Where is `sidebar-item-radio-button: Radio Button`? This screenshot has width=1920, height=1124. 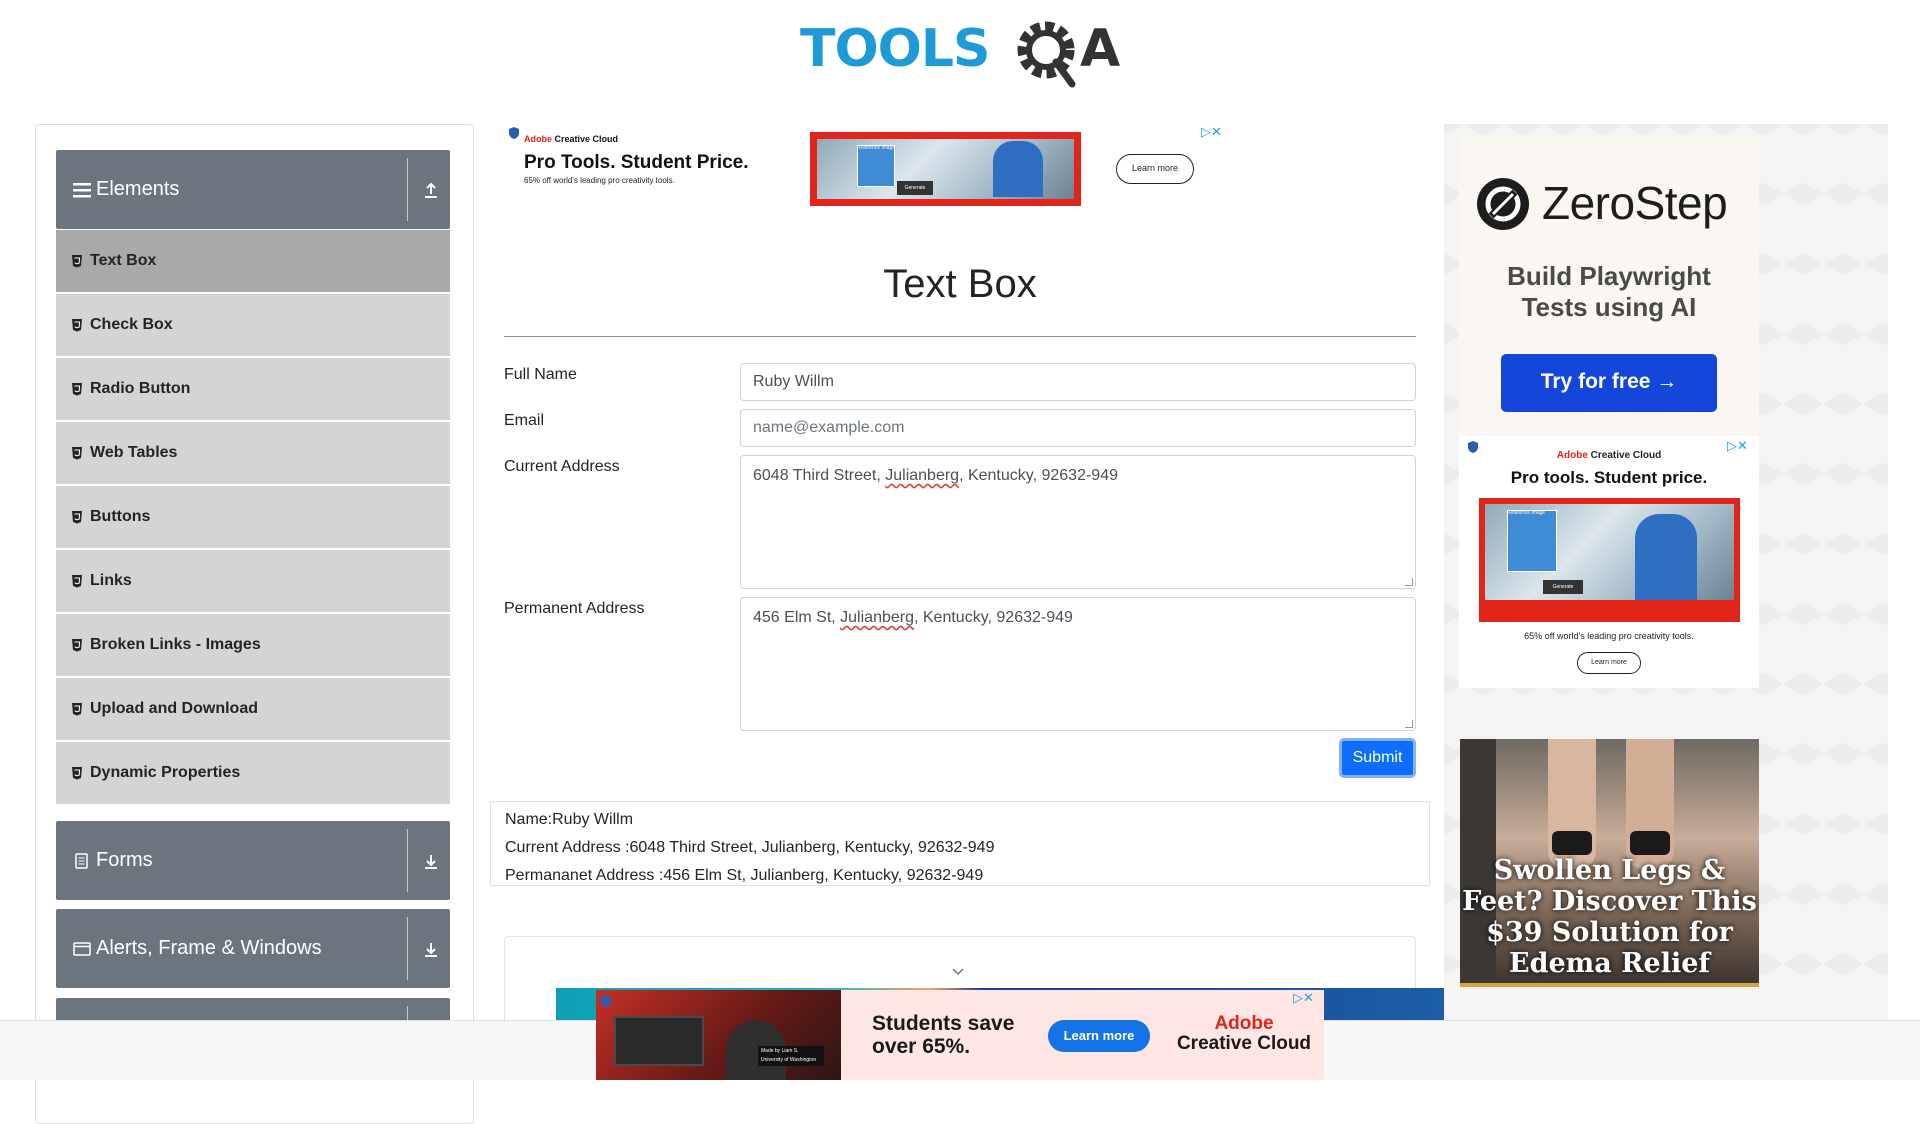 sidebar-item-radio-button: Radio Button is located at coordinates (253, 389).